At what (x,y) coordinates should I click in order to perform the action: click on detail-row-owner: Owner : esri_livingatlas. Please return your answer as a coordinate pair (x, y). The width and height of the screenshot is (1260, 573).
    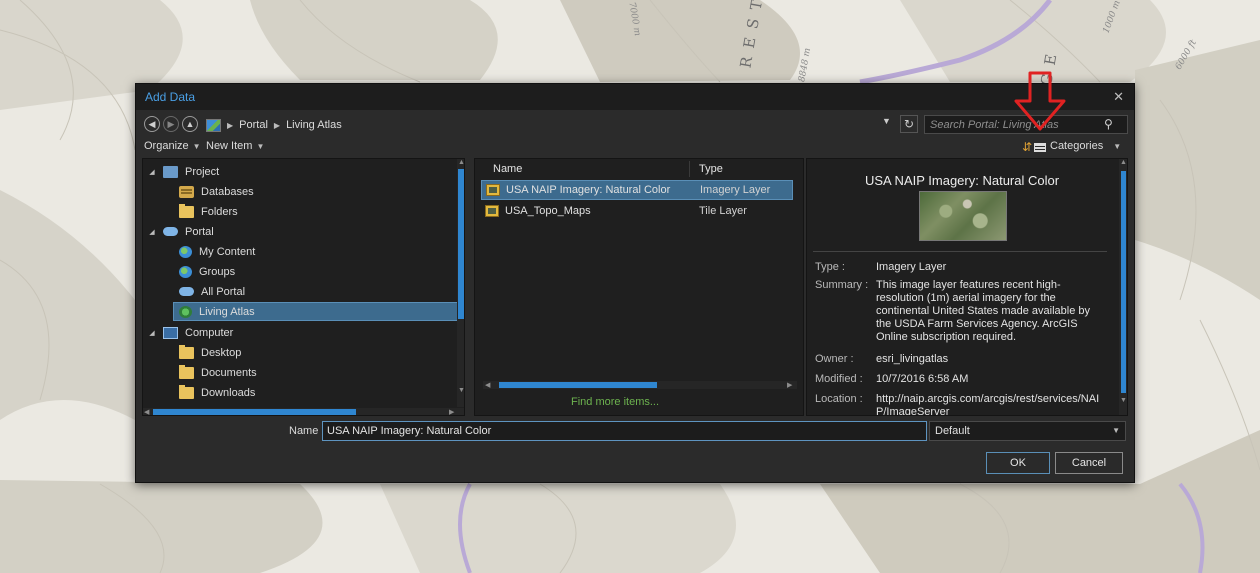
    Looking at the image, I should click on (963, 359).